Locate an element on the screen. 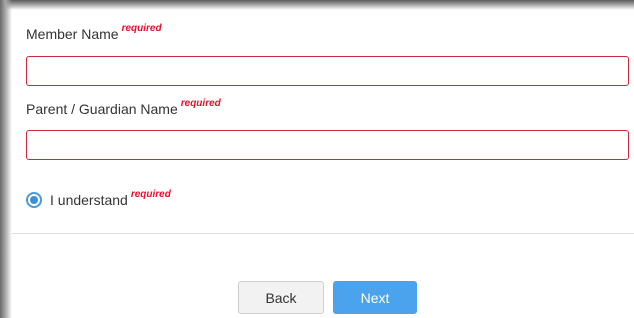 This screenshot has width=634, height=318. guardian-name-label: Parent / Guardian Name required is located at coordinates (123, 107).